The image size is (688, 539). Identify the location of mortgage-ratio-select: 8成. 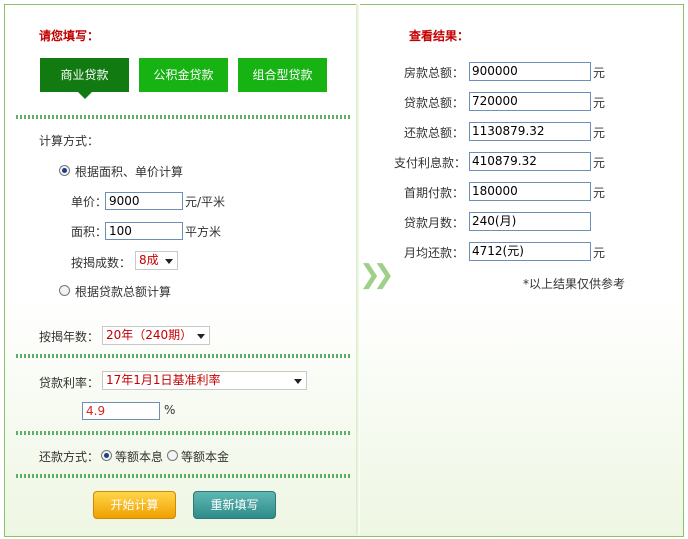
(156, 260).